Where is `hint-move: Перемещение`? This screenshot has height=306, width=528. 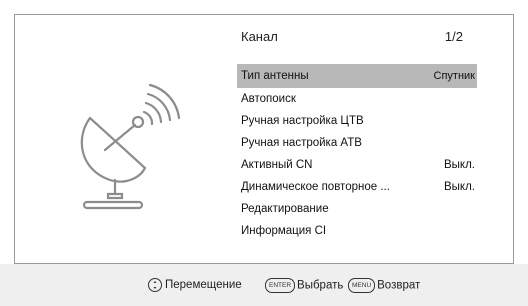
hint-move: Перемещение is located at coordinates (195, 286).